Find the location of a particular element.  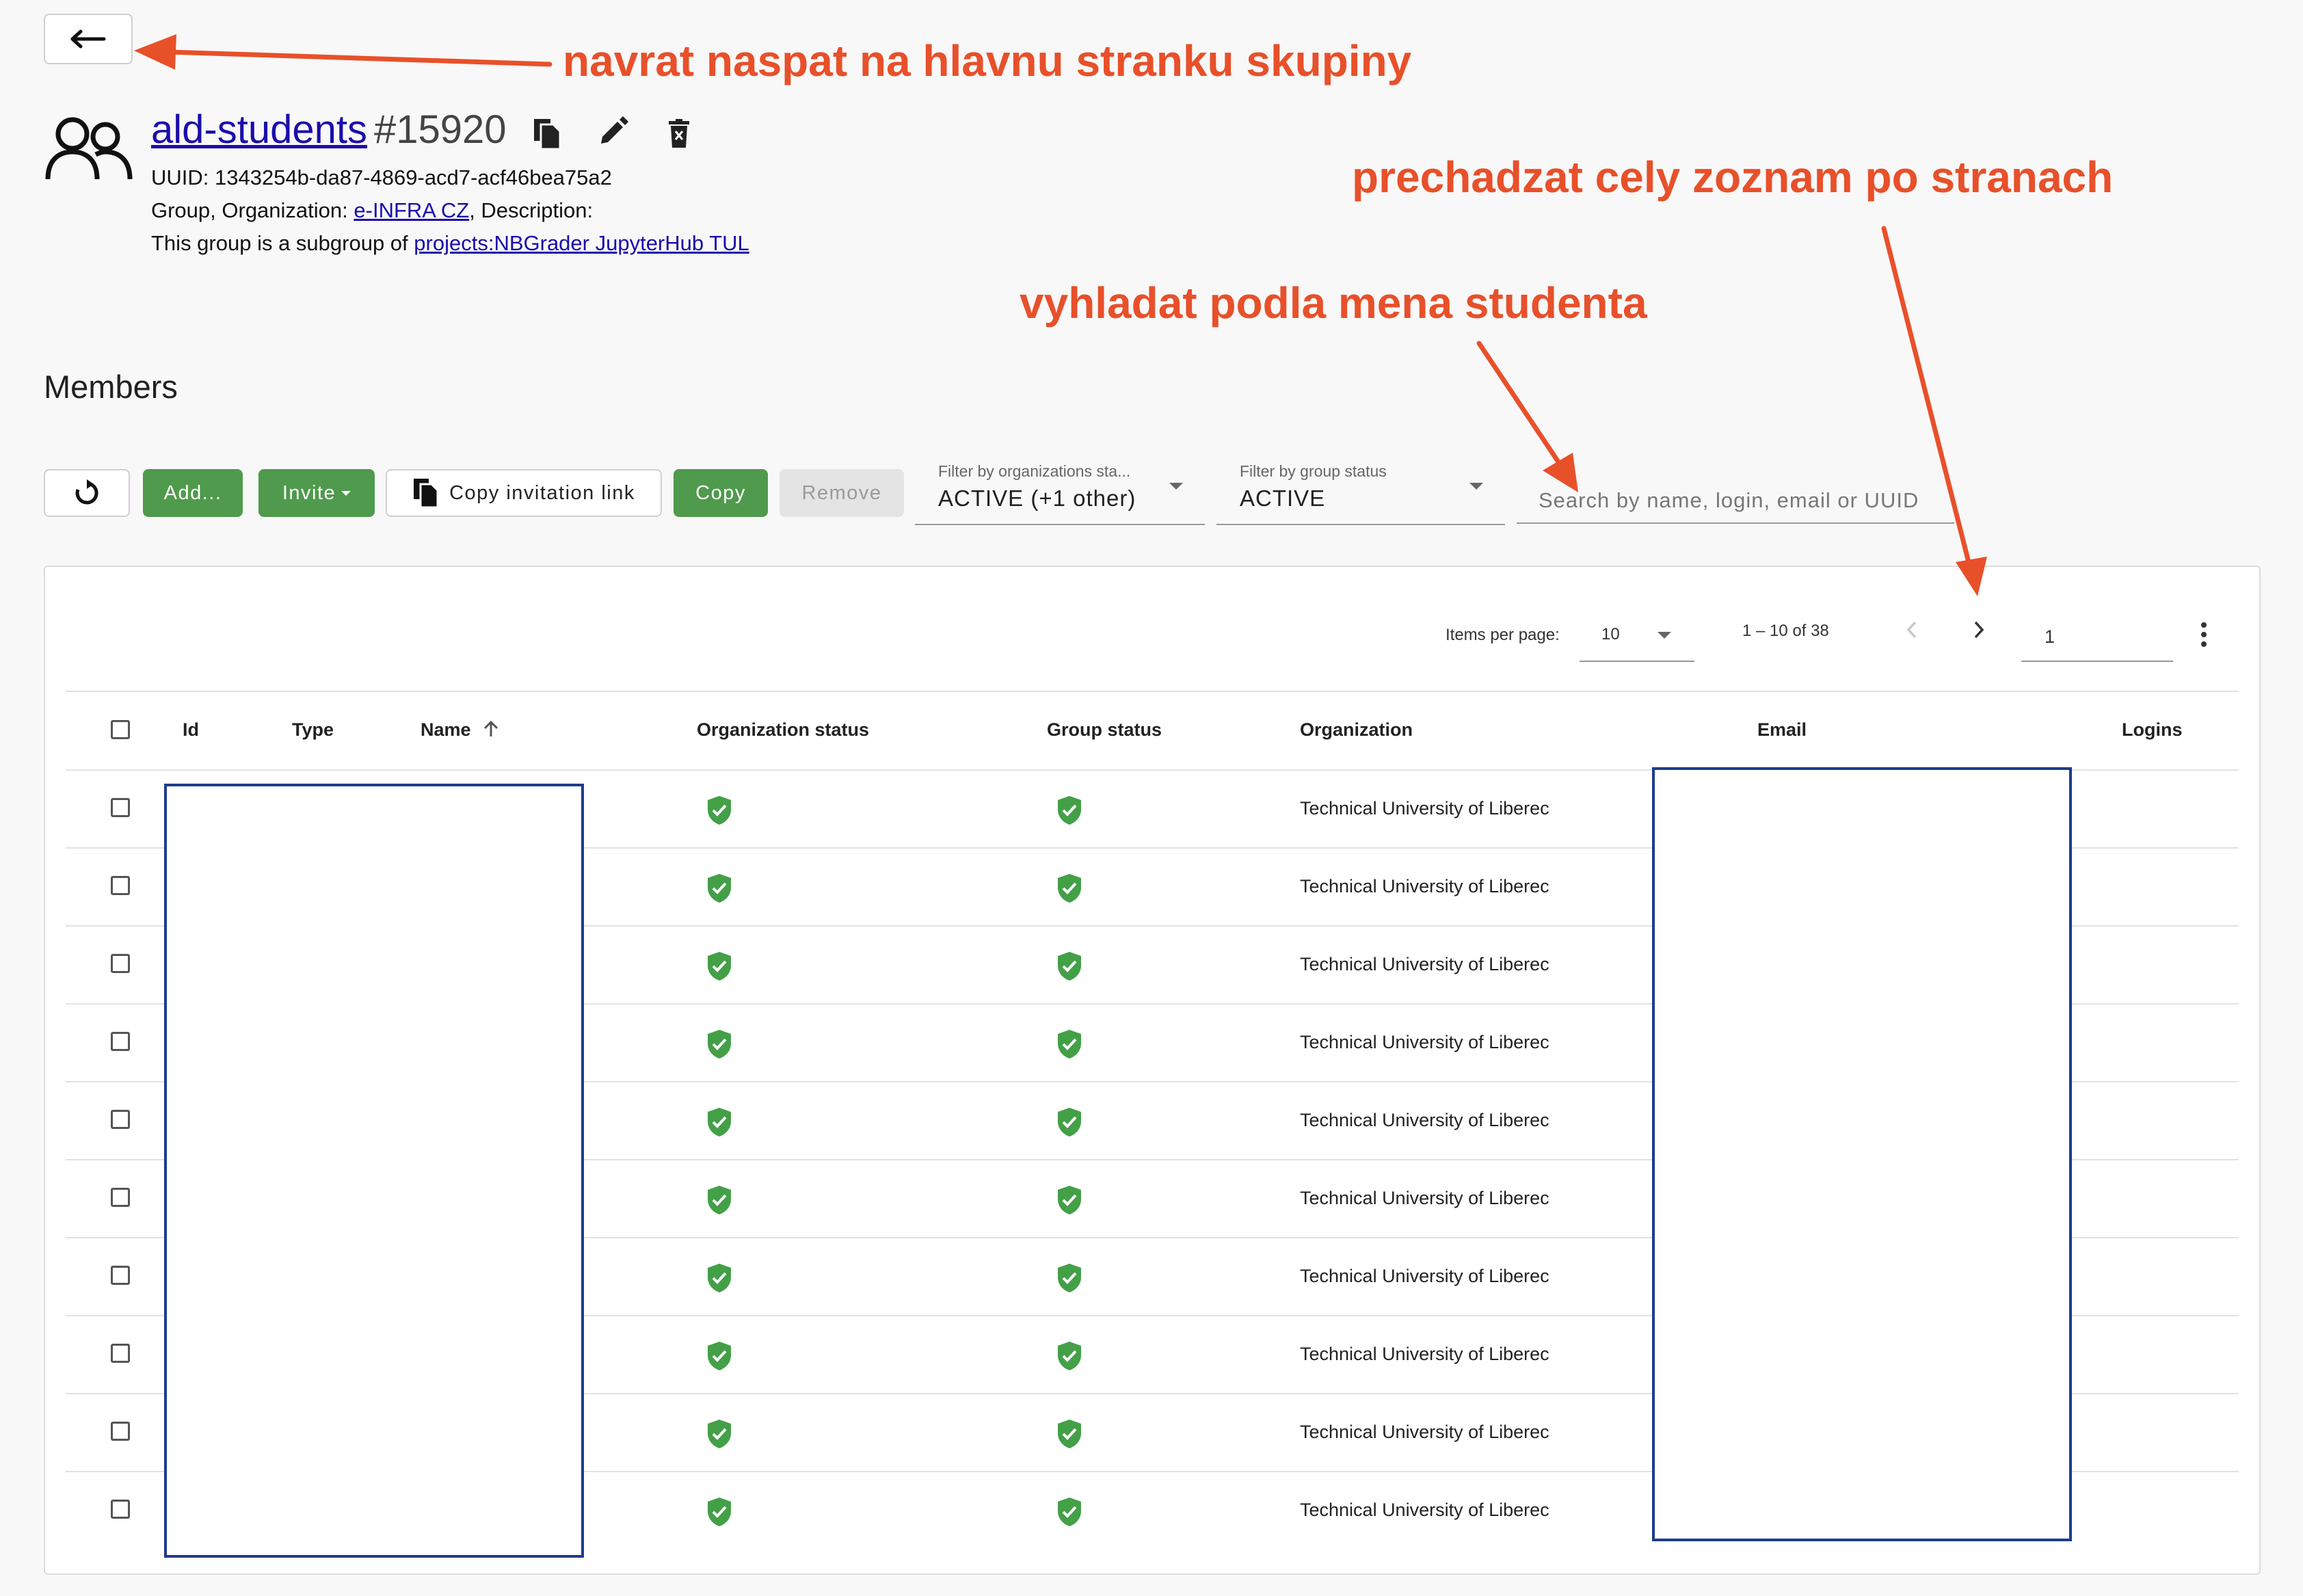

annotation-search: vyhladat podla mena studenta is located at coordinates (1333, 303).